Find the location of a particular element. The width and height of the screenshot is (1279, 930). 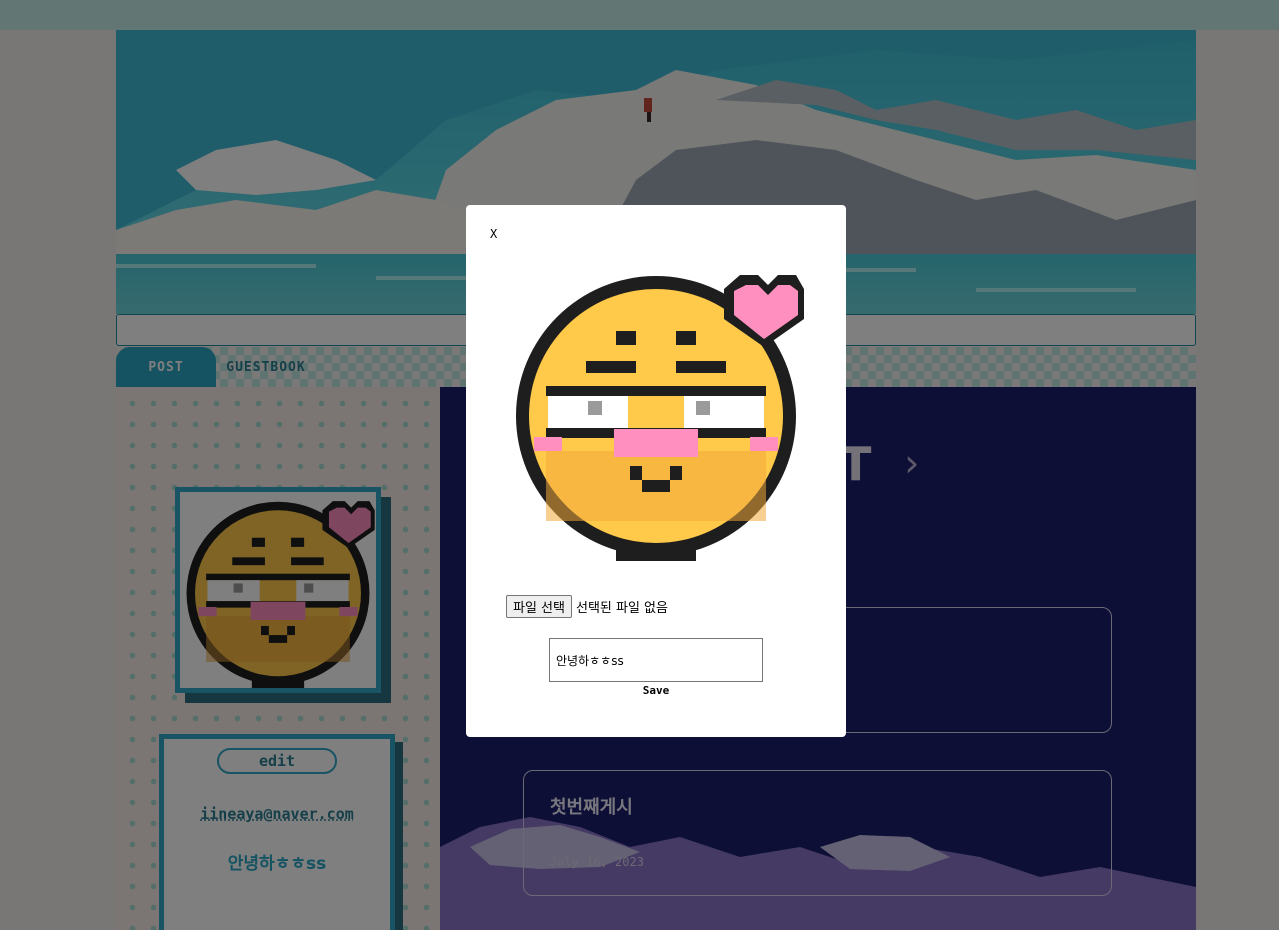

file-upload-row: 파일 선택 선택된 파일 없음 is located at coordinates (587, 606).